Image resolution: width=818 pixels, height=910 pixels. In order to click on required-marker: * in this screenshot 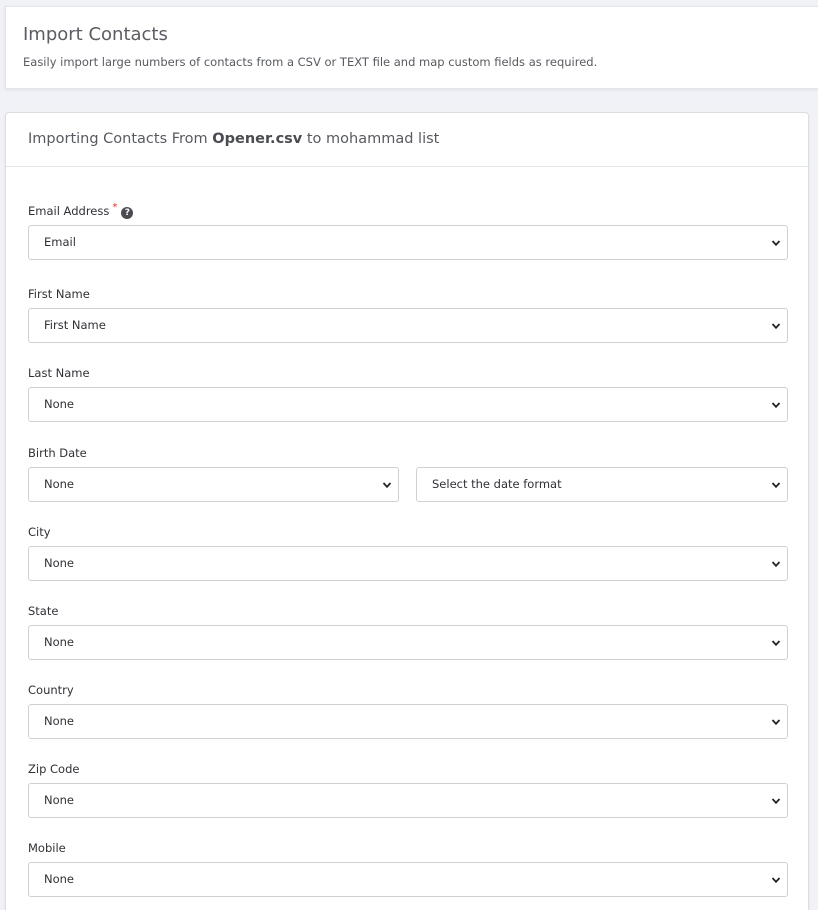, I will do `click(115, 207)`.